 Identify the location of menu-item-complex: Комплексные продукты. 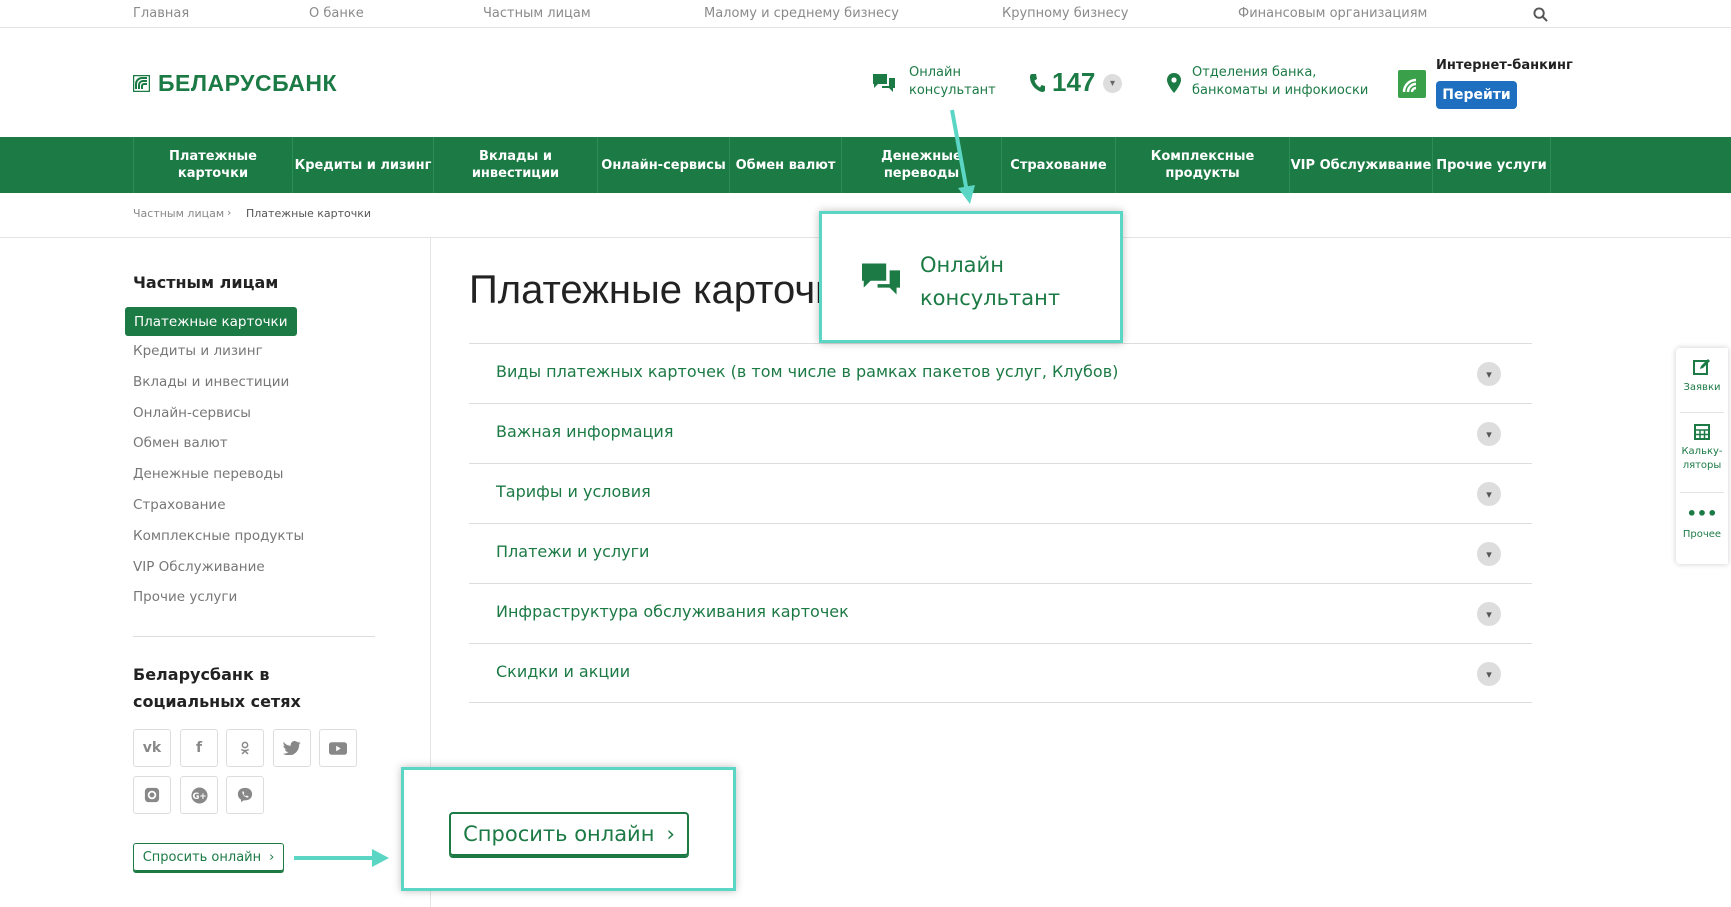
(1202, 165).